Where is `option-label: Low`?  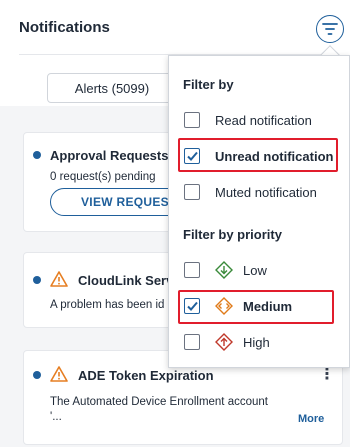
option-label: Low is located at coordinates (255, 270).